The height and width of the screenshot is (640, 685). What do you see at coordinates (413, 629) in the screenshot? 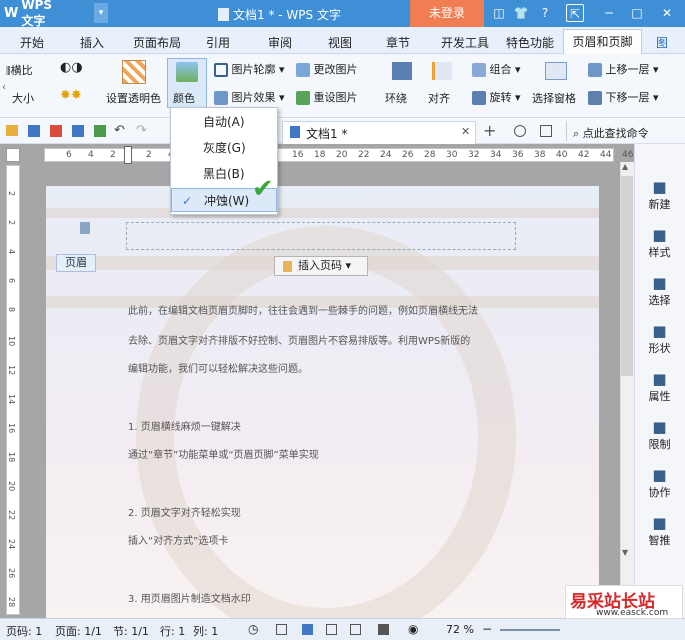
I see `protect-eye-icon: ◉` at bounding box center [413, 629].